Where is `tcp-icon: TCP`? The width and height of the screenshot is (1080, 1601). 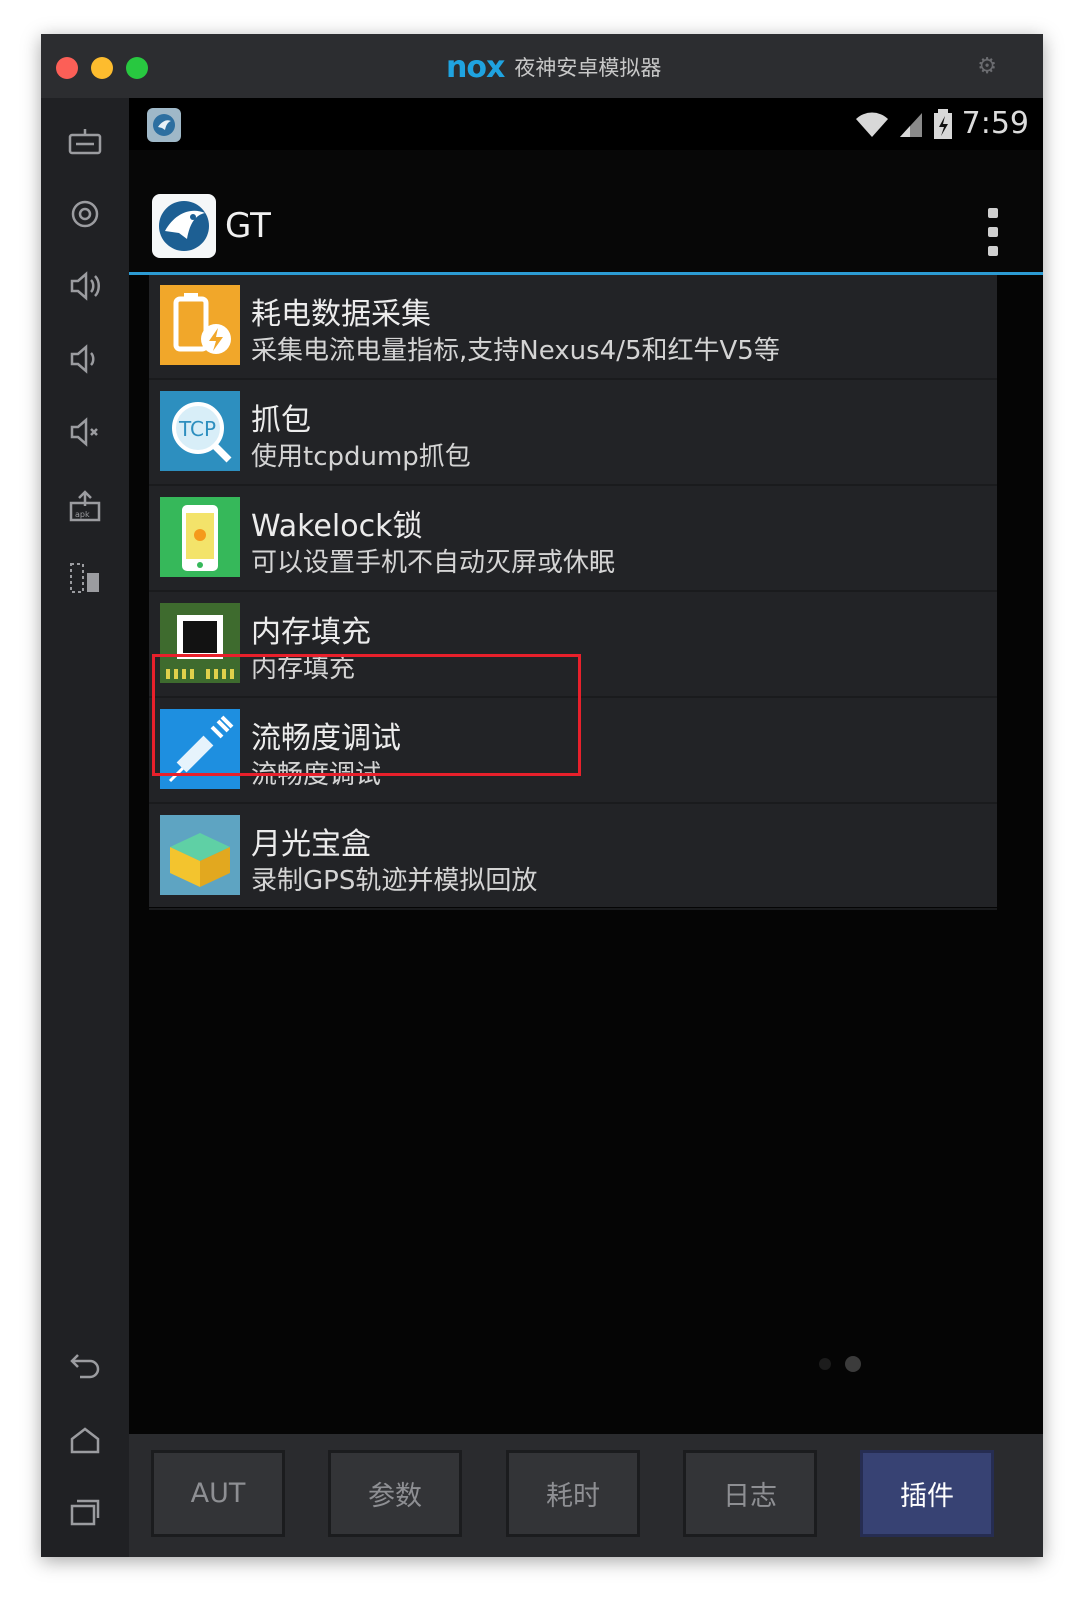
tcp-icon: TCP is located at coordinates (200, 431).